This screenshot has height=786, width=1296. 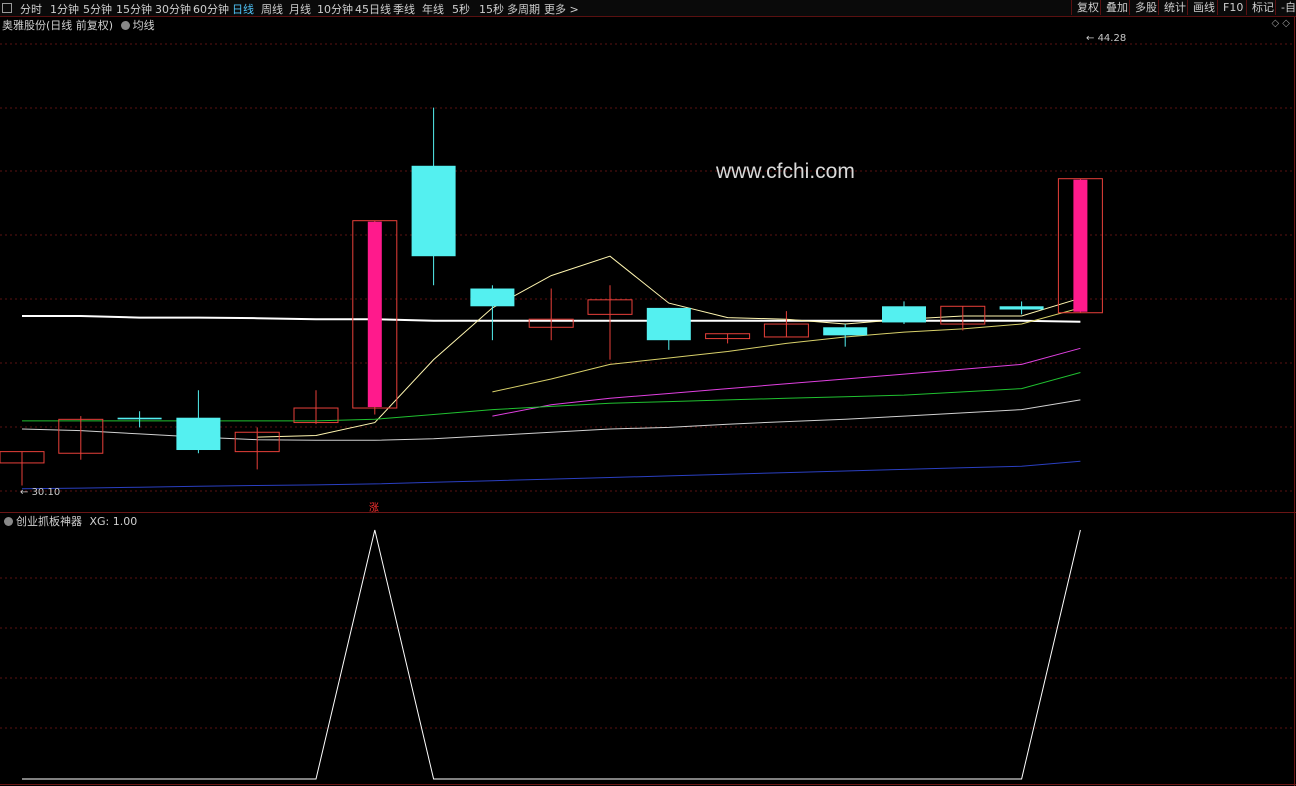 I want to click on sub-indicator-settings-icon, so click(x=8, y=521).